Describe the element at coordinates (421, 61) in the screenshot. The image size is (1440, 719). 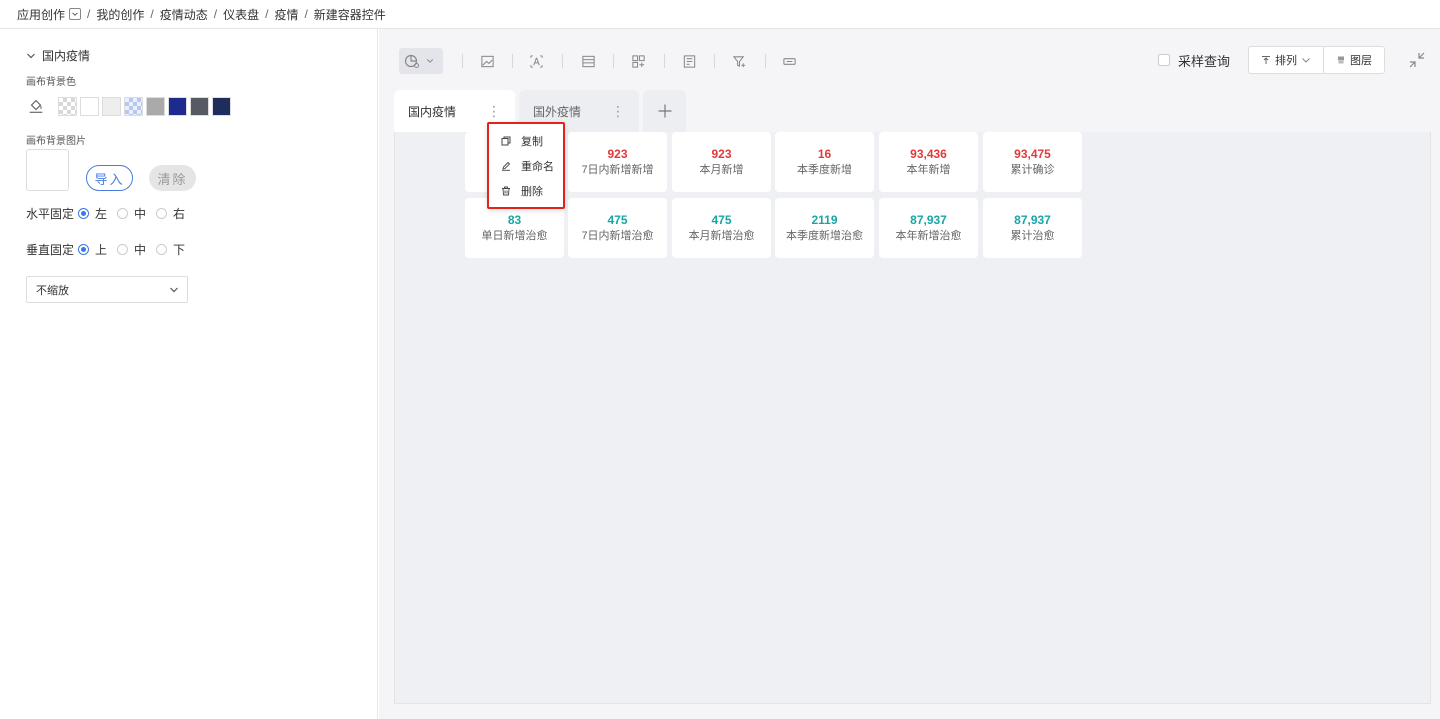
I see `chart-picker-button` at that location.